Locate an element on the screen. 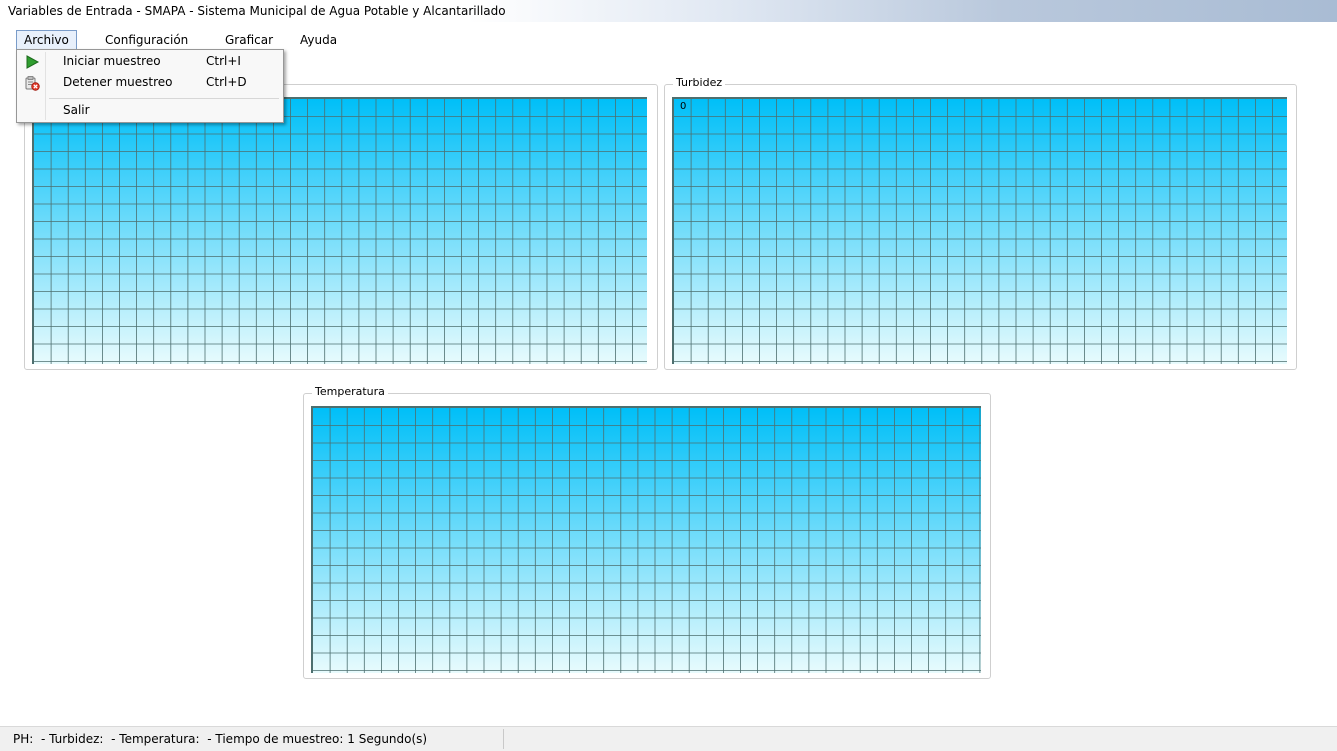 The width and height of the screenshot is (1337, 751). turbidez-legend: Turbidez is located at coordinates (699, 82).